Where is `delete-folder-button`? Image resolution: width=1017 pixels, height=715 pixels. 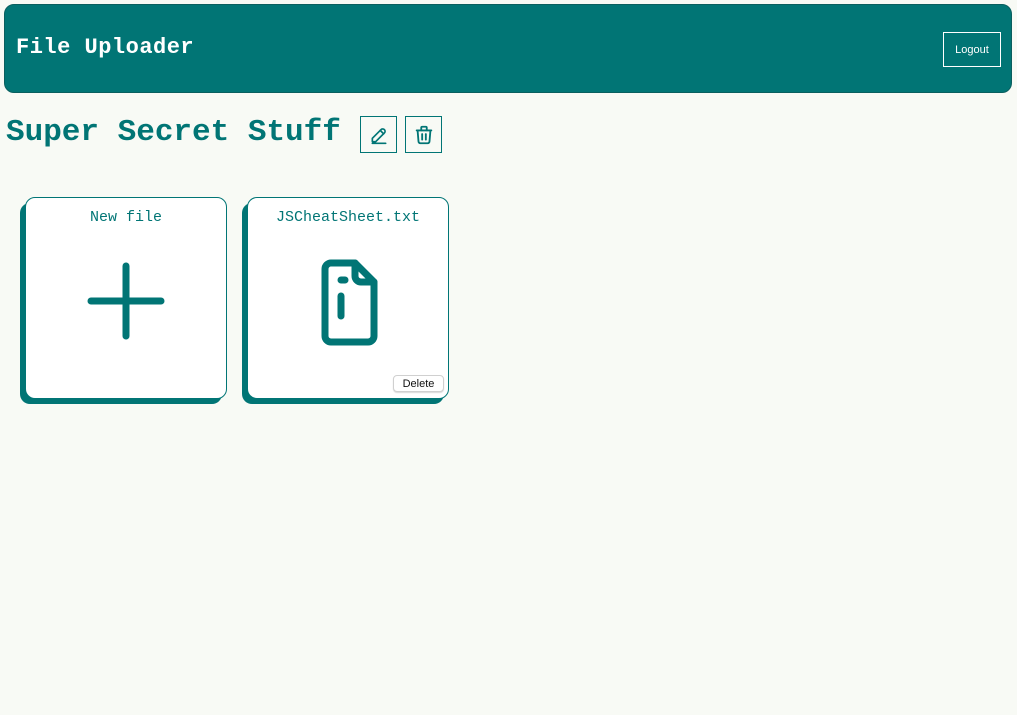
delete-folder-button is located at coordinates (423, 134).